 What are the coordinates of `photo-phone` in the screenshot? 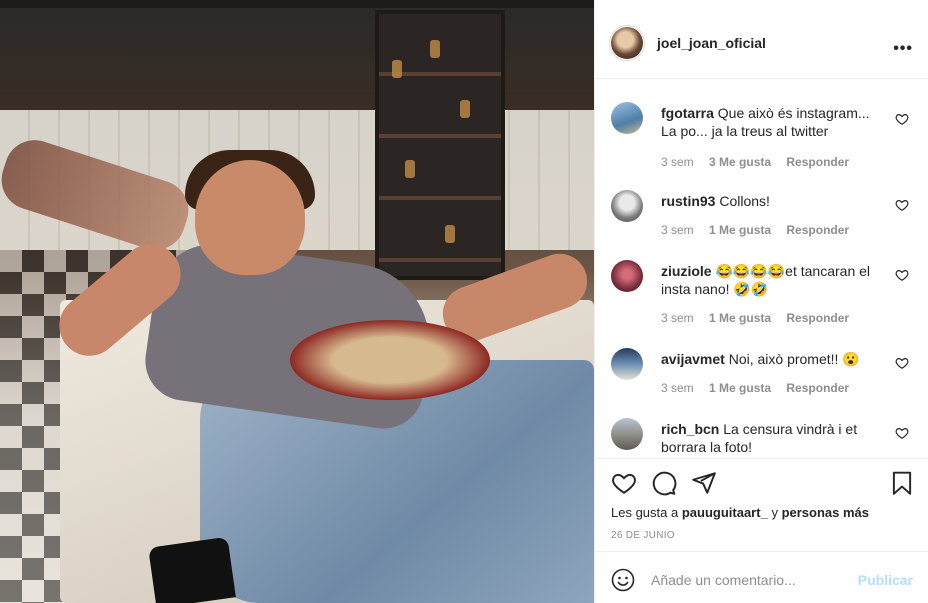 It's located at (192, 569).